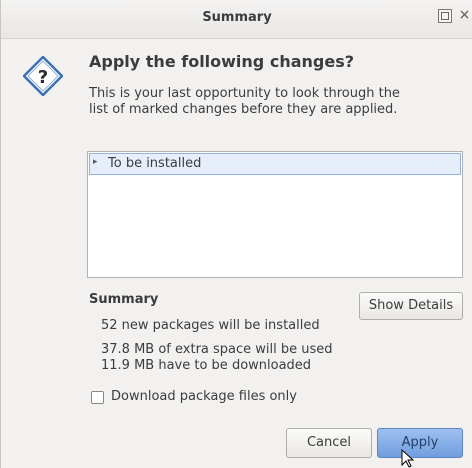 This screenshot has height=468, width=472. Describe the element at coordinates (329, 443) in the screenshot. I see `cancel-button: Cancel` at that location.